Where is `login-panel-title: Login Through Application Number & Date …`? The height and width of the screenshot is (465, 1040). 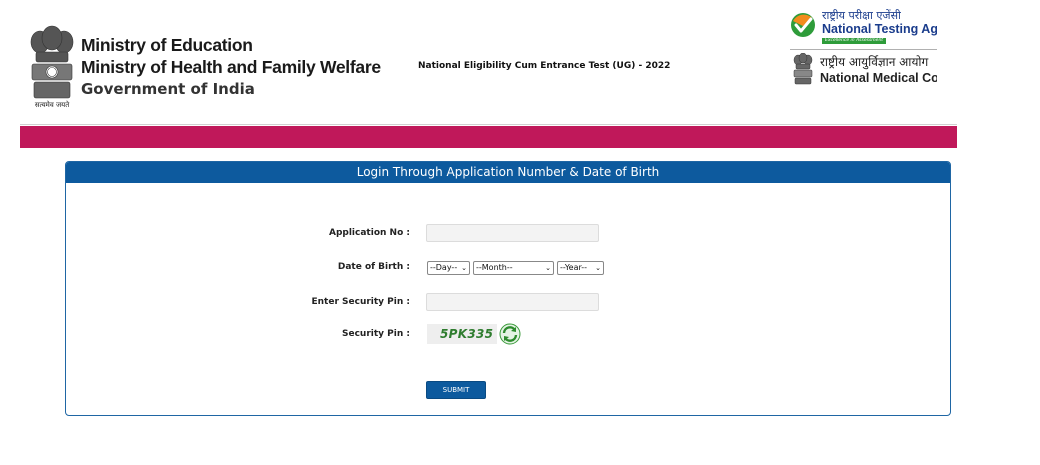
login-panel-title: Login Through Application Number & Date … is located at coordinates (508, 172).